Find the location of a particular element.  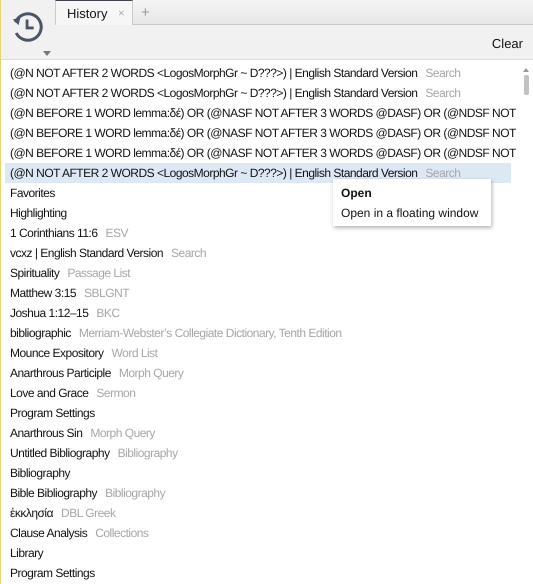

history-row: Bible Bibliography Bibliography is located at coordinates (85, 493).